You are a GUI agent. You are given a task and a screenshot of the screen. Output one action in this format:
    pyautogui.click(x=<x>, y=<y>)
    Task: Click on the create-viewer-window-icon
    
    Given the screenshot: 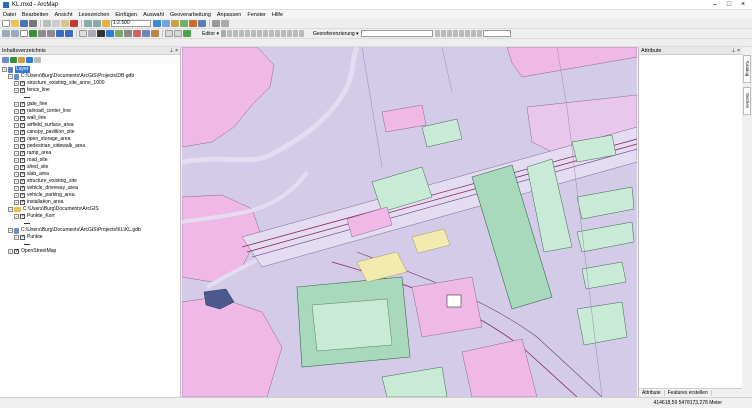 What is the action you would take?
    pyautogui.click(x=178, y=33)
    